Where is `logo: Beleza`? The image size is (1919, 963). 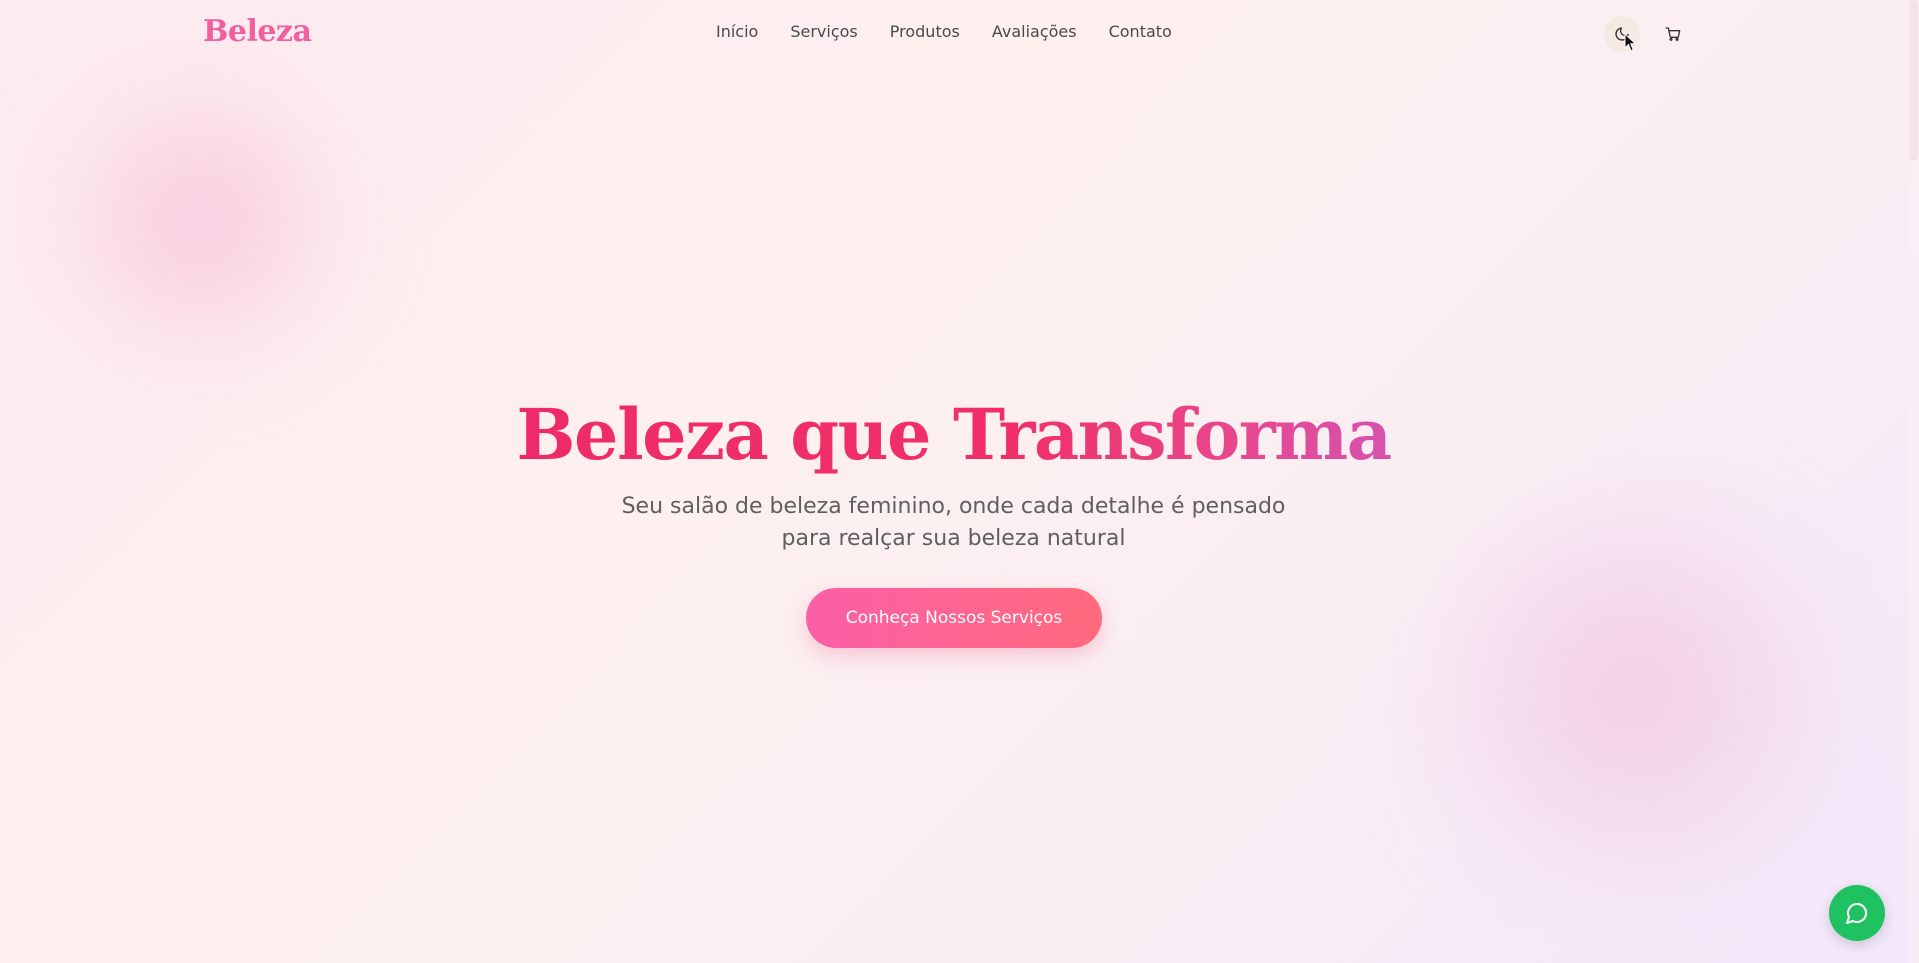
logo: Beleza is located at coordinates (257, 31).